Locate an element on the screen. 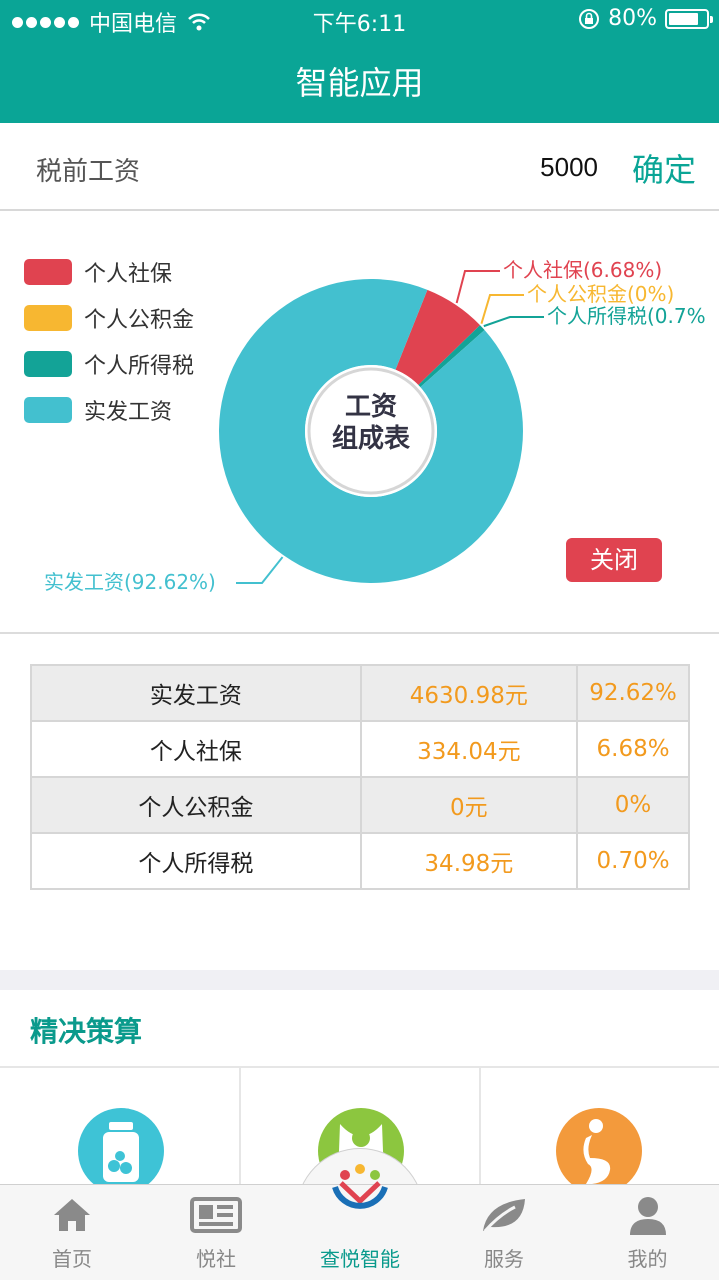  tab-label: 服务 is located at coordinates (504, 1259).